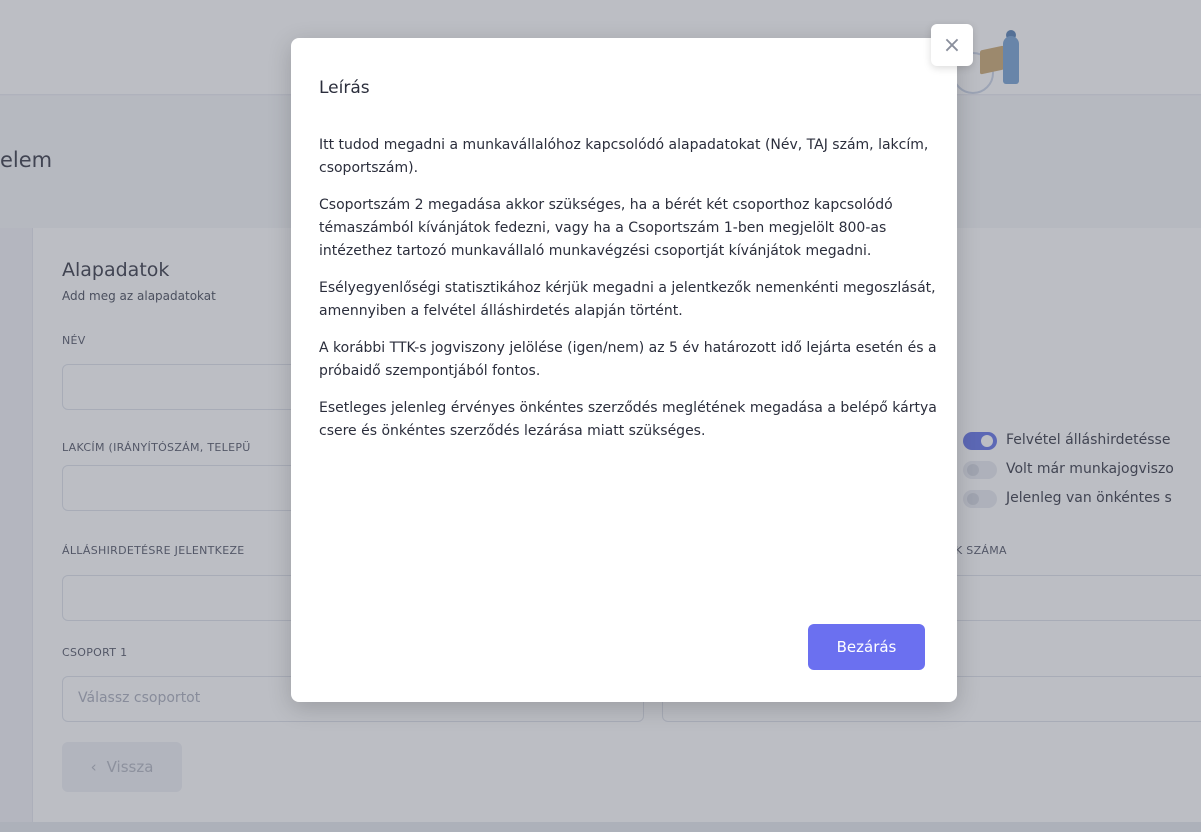 The width and height of the screenshot is (1201, 832). Describe the element at coordinates (866, 647) in the screenshot. I see `close-modal-button: Bezárás` at that location.